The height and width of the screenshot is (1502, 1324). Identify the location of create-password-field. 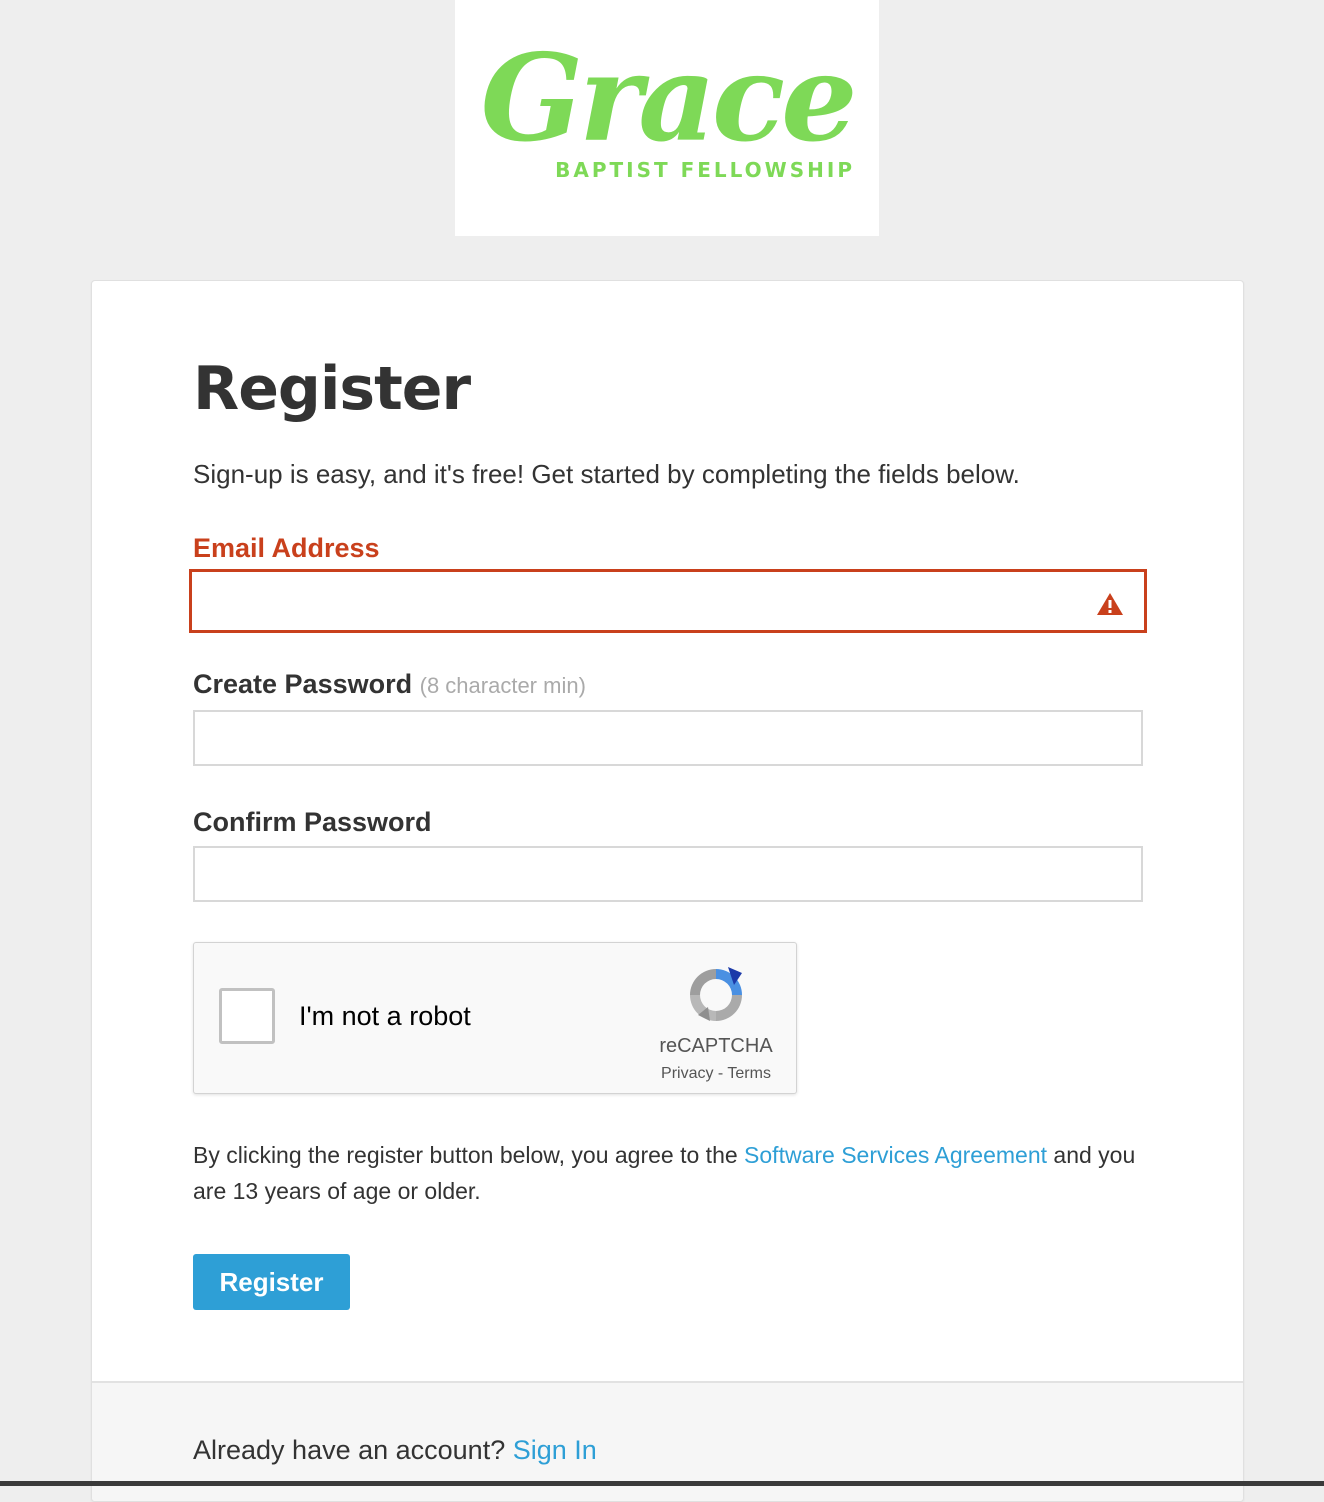
(668, 738).